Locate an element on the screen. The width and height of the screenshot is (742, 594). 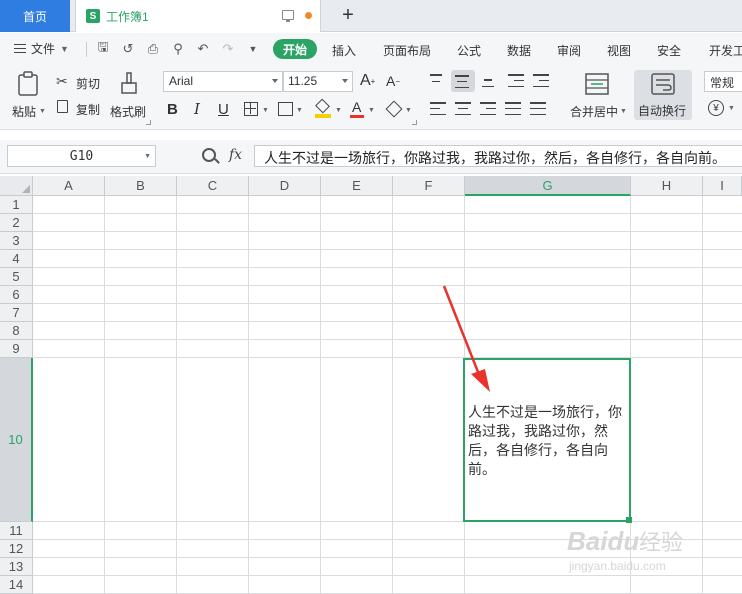
zoom-icon is located at coordinates (209, 155).